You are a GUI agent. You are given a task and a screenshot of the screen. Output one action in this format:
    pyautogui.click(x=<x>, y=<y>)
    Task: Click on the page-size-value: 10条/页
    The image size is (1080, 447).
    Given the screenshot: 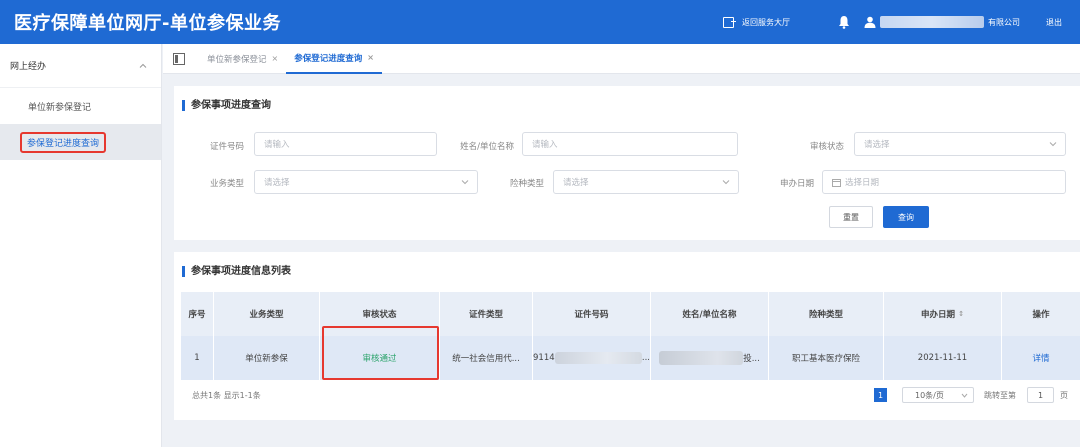 What is the action you would take?
    pyautogui.click(x=929, y=395)
    